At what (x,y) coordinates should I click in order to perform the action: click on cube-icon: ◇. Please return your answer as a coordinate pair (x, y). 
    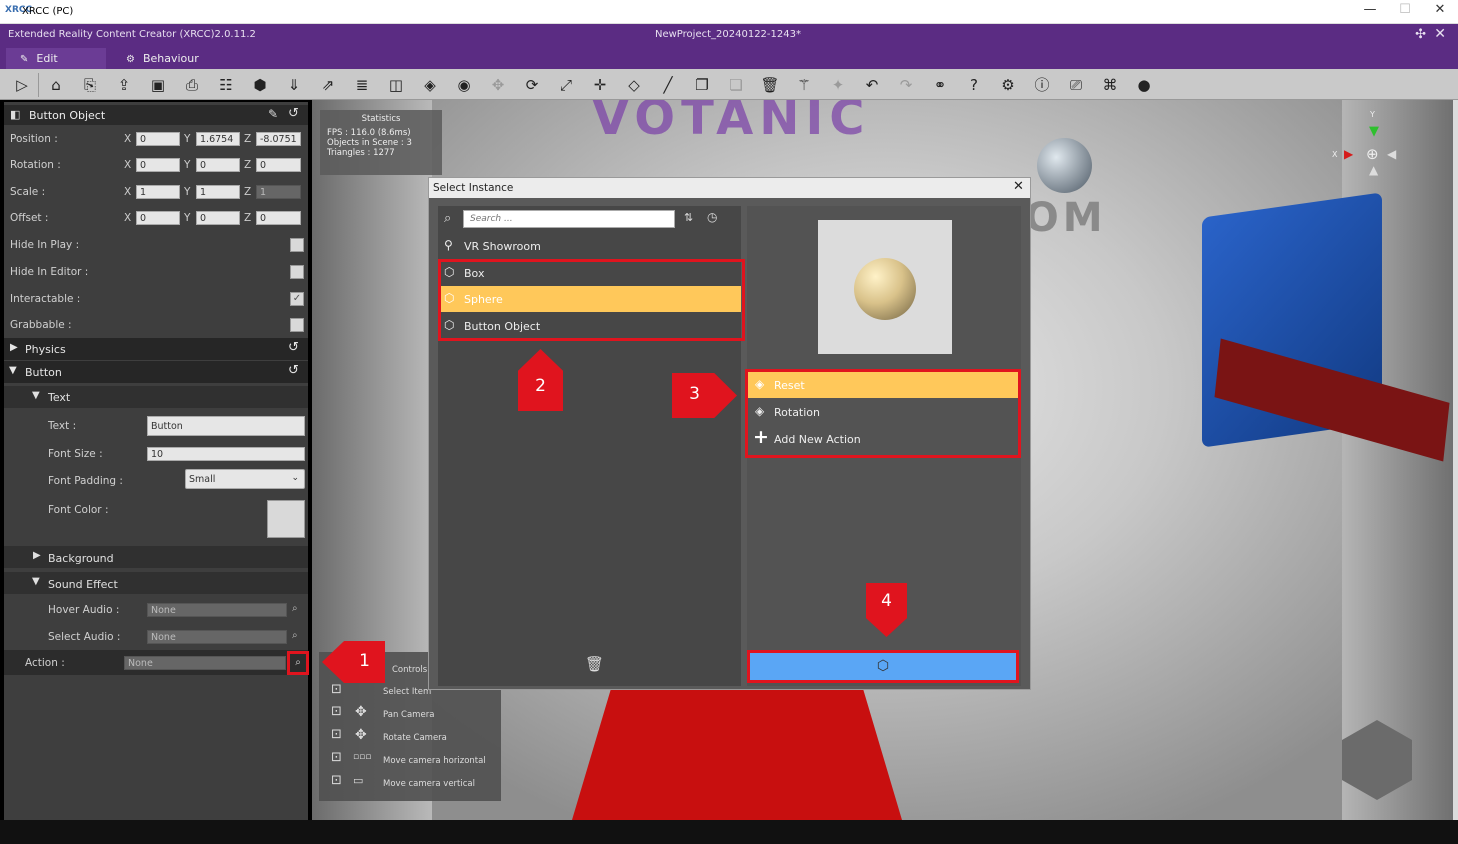
    Looking at the image, I should click on (634, 85).